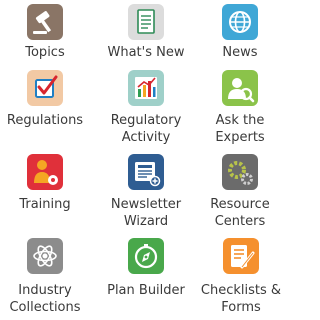 The height and width of the screenshot is (320, 320). Describe the element at coordinates (241, 299) in the screenshot. I see `tile-checklists-forms-label: Checklists & Forms` at that location.